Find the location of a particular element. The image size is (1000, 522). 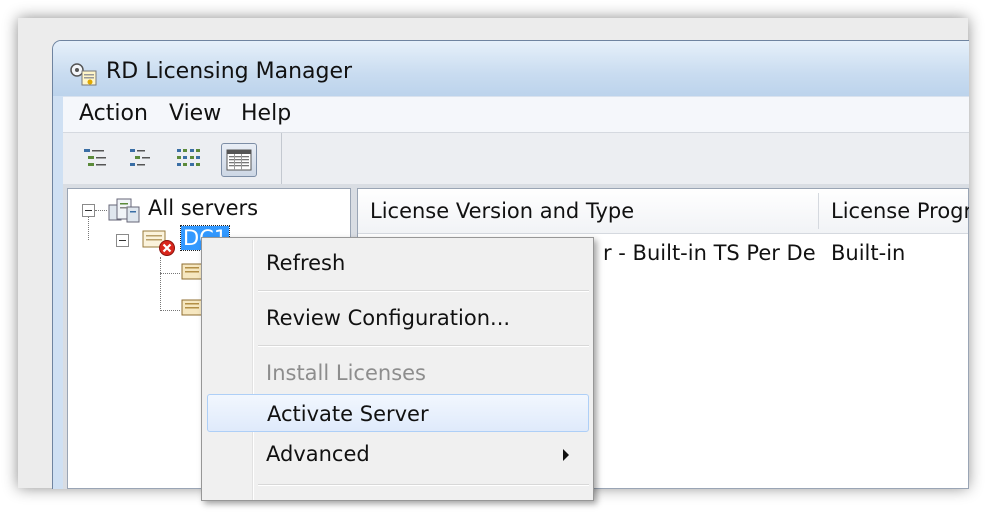

menu-item-install-licenses: Install Licenses is located at coordinates (397, 373).